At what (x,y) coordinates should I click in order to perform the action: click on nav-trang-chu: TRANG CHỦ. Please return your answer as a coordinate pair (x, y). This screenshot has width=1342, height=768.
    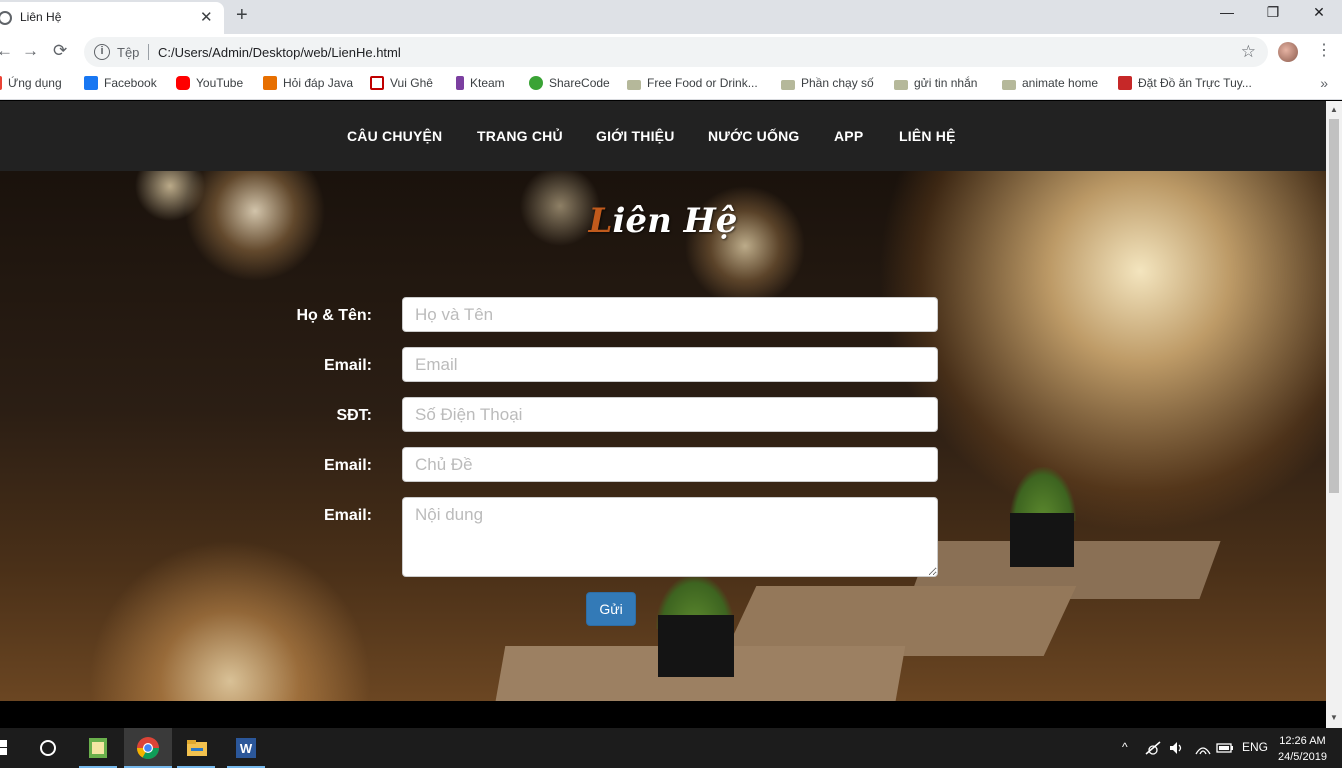
    Looking at the image, I should click on (520, 136).